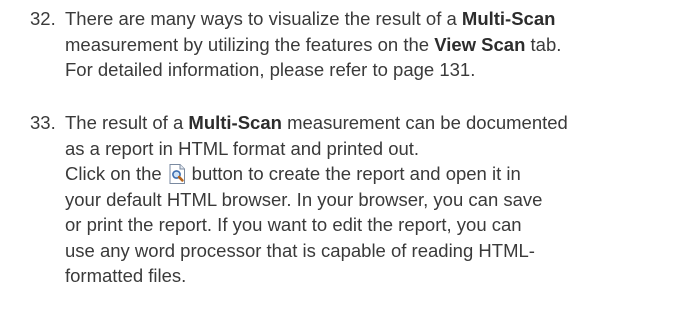 The width and height of the screenshot is (698, 309). I want to click on step-number: 33., so click(43, 122).